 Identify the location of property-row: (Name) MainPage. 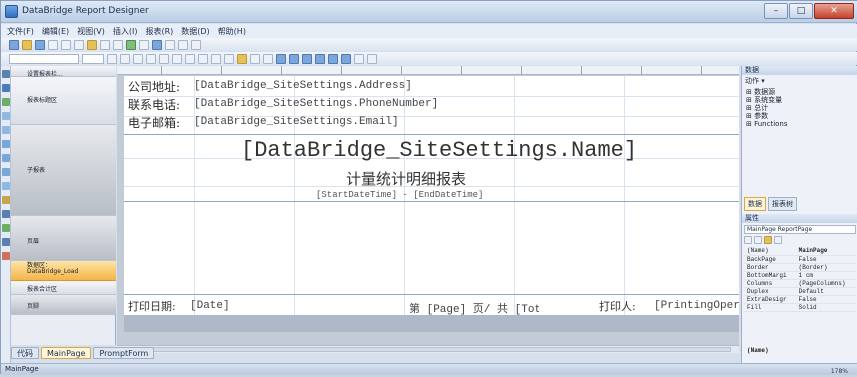
(800, 251).